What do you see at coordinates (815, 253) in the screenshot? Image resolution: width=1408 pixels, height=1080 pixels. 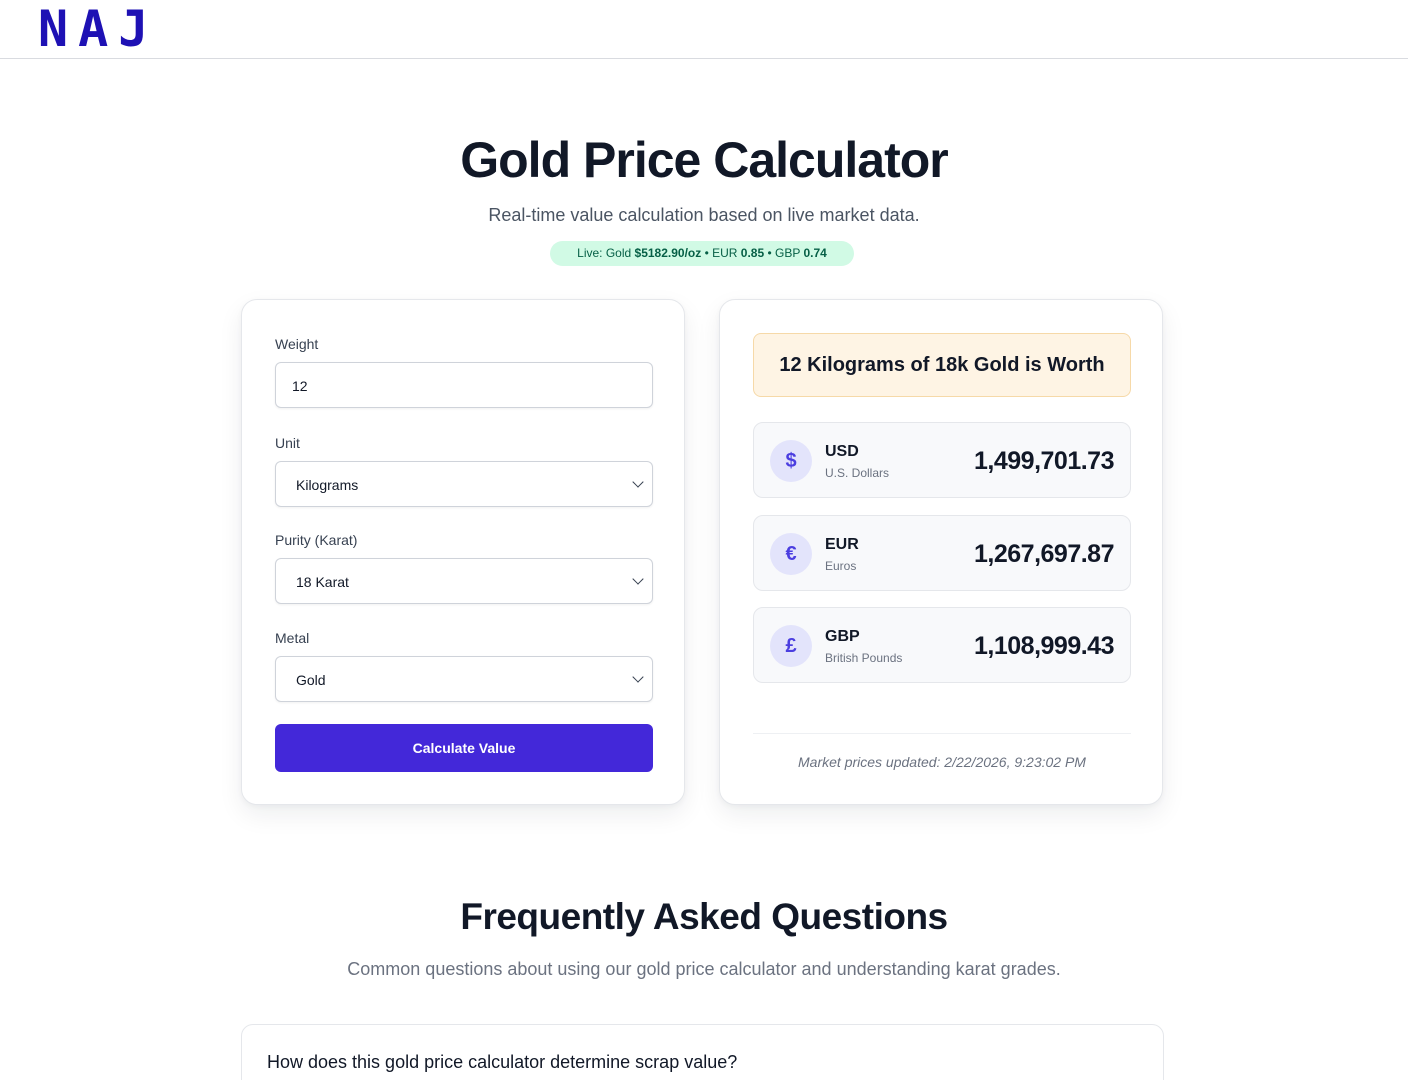 I see `live-gbp-rate: 0.74` at bounding box center [815, 253].